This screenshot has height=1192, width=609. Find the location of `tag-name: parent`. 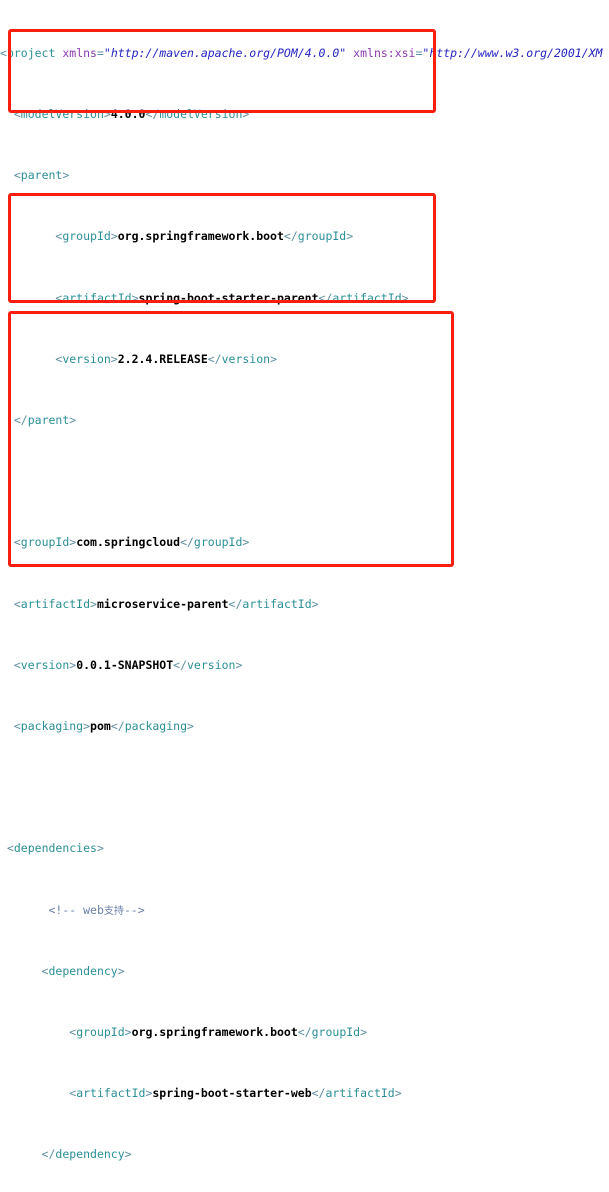

tag-name: parent is located at coordinates (41, 175).